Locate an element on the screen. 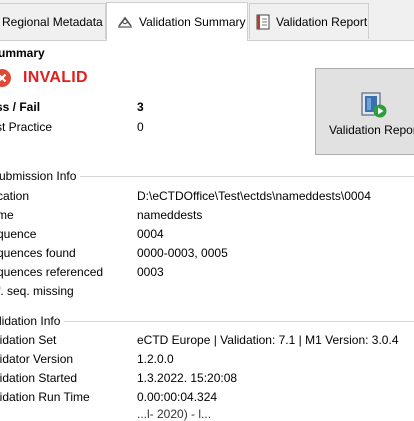  validation-report-button-label: Validation Repor is located at coordinates (371, 130).